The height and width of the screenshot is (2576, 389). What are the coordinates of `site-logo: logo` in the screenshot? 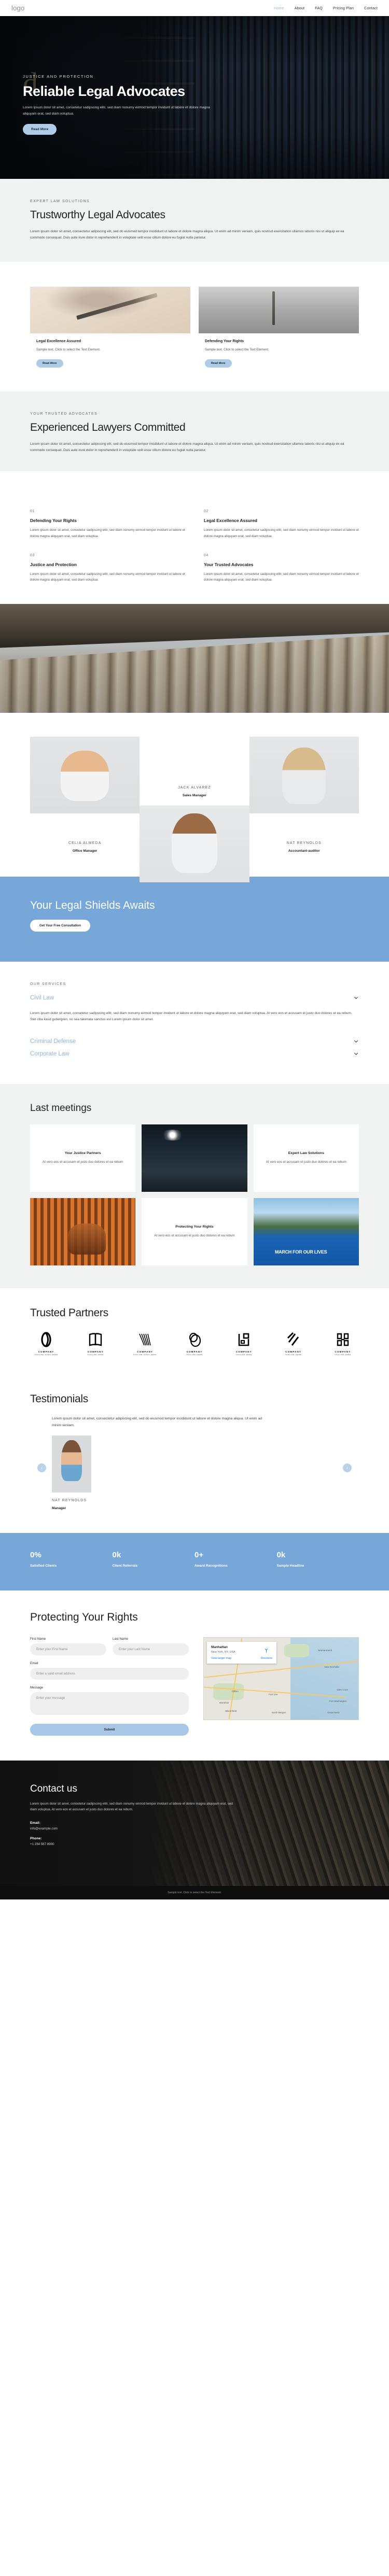 It's located at (17, 8).